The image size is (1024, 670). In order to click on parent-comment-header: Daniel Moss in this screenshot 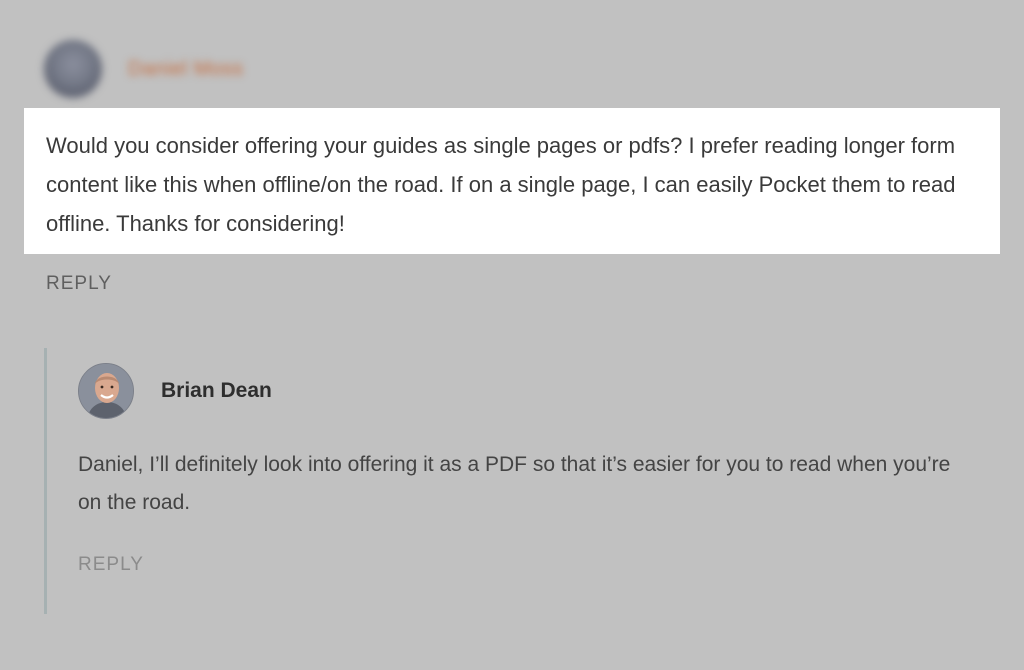, I will do `click(144, 69)`.